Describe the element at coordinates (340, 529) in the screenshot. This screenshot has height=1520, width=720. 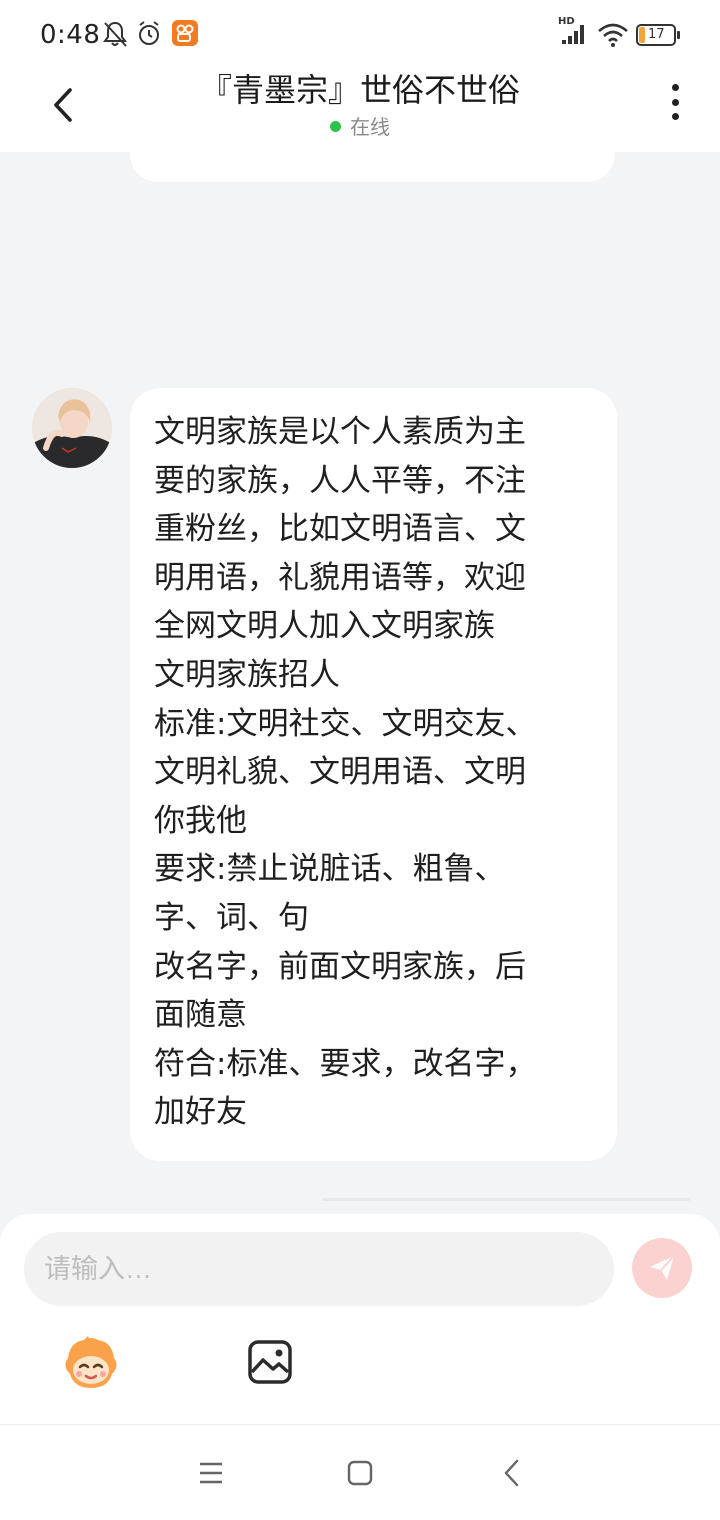
I see `message-line: 重粉丝，比如文明语言、文` at that location.